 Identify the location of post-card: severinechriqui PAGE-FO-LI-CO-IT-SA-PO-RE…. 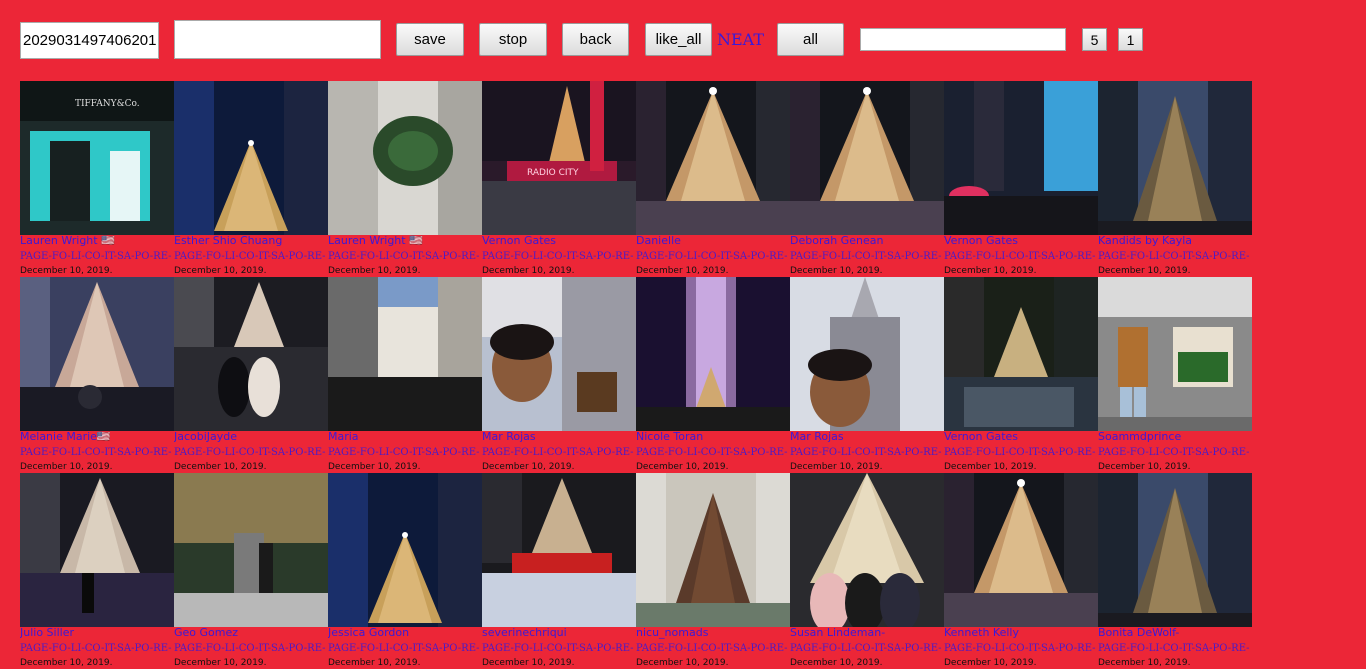
(559, 571).